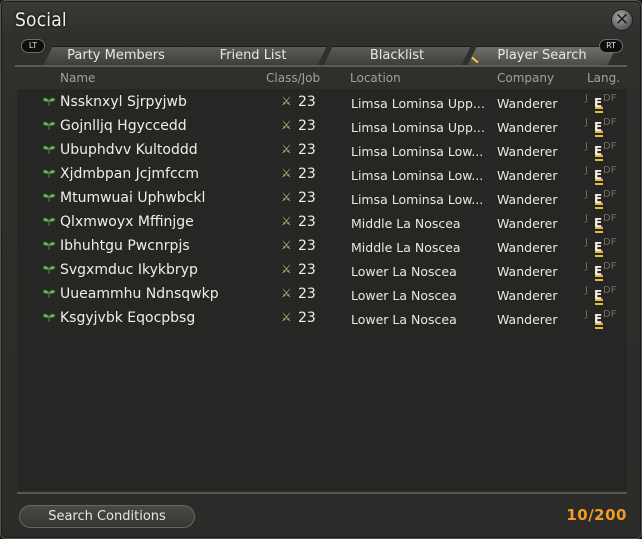 Image resolution: width=642 pixels, height=539 pixels. I want to click on tab-player-search: Player Search, so click(542, 56).